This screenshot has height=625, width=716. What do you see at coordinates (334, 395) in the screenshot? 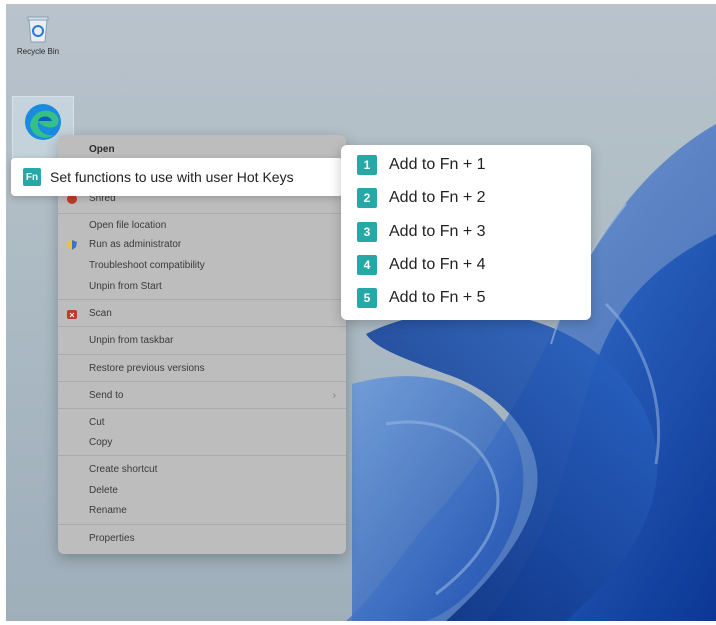
I see `chevron-right-icon: ›` at bounding box center [334, 395].